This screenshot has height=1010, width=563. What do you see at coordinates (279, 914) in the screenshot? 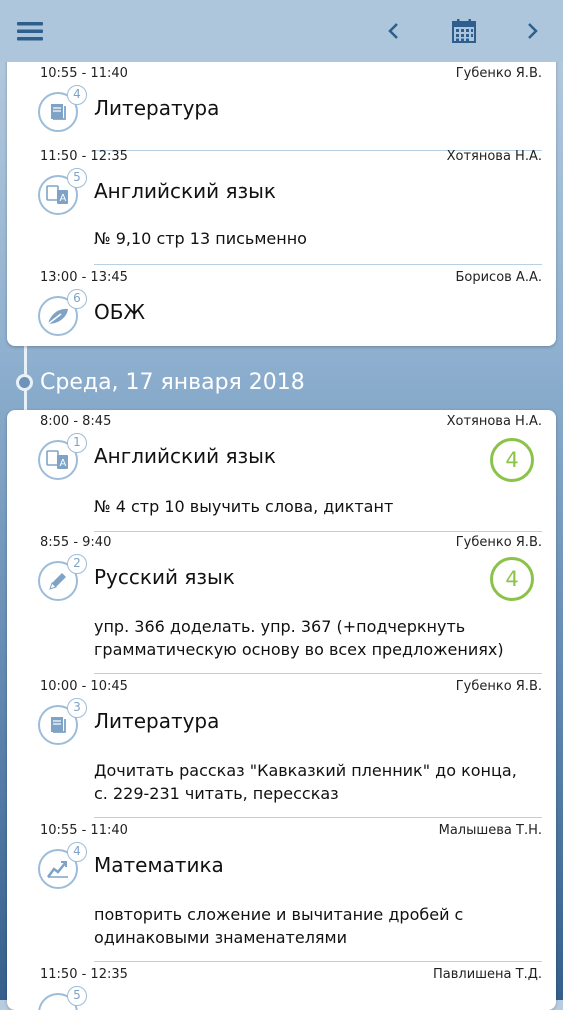
I see `lesson-homework-line: повторить сложение и вычитание дробей с` at bounding box center [279, 914].